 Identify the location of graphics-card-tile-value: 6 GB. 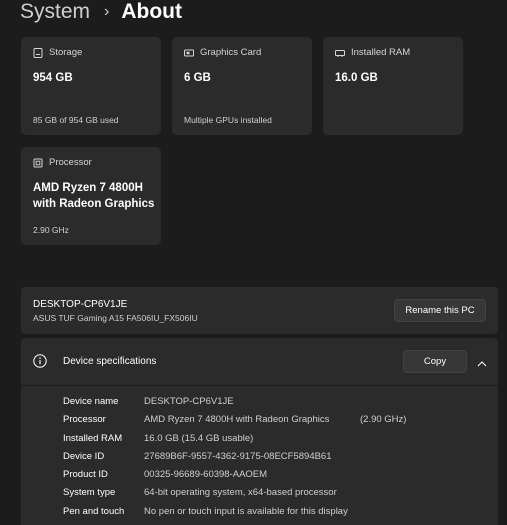
(197, 78).